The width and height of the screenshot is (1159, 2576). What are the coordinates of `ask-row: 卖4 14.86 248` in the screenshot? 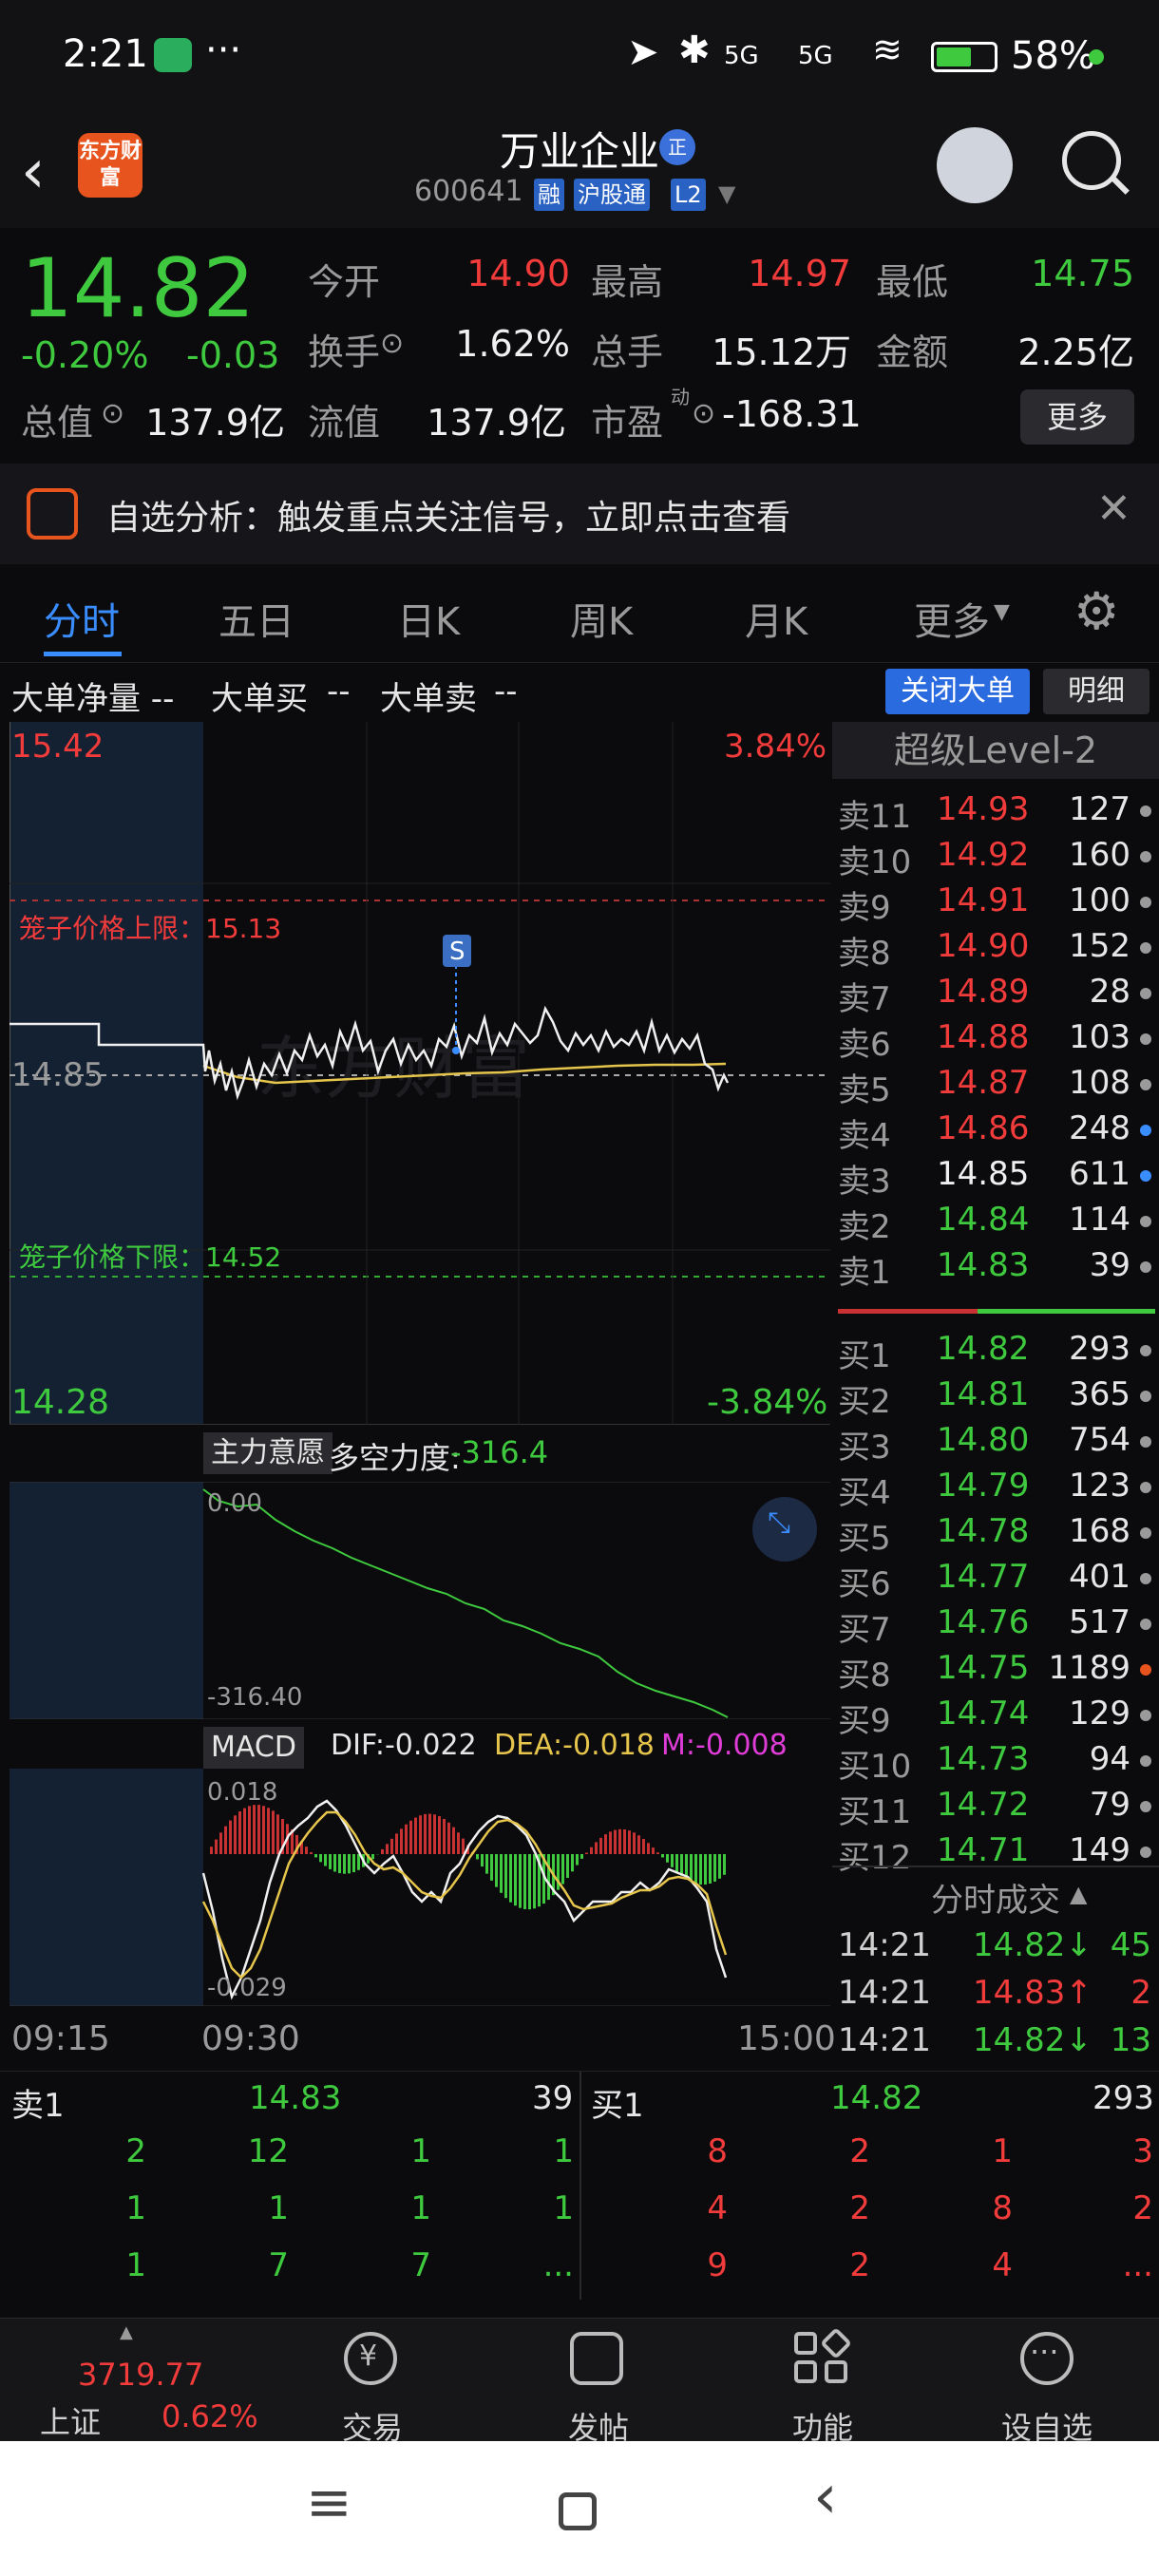 It's located at (995, 1132).